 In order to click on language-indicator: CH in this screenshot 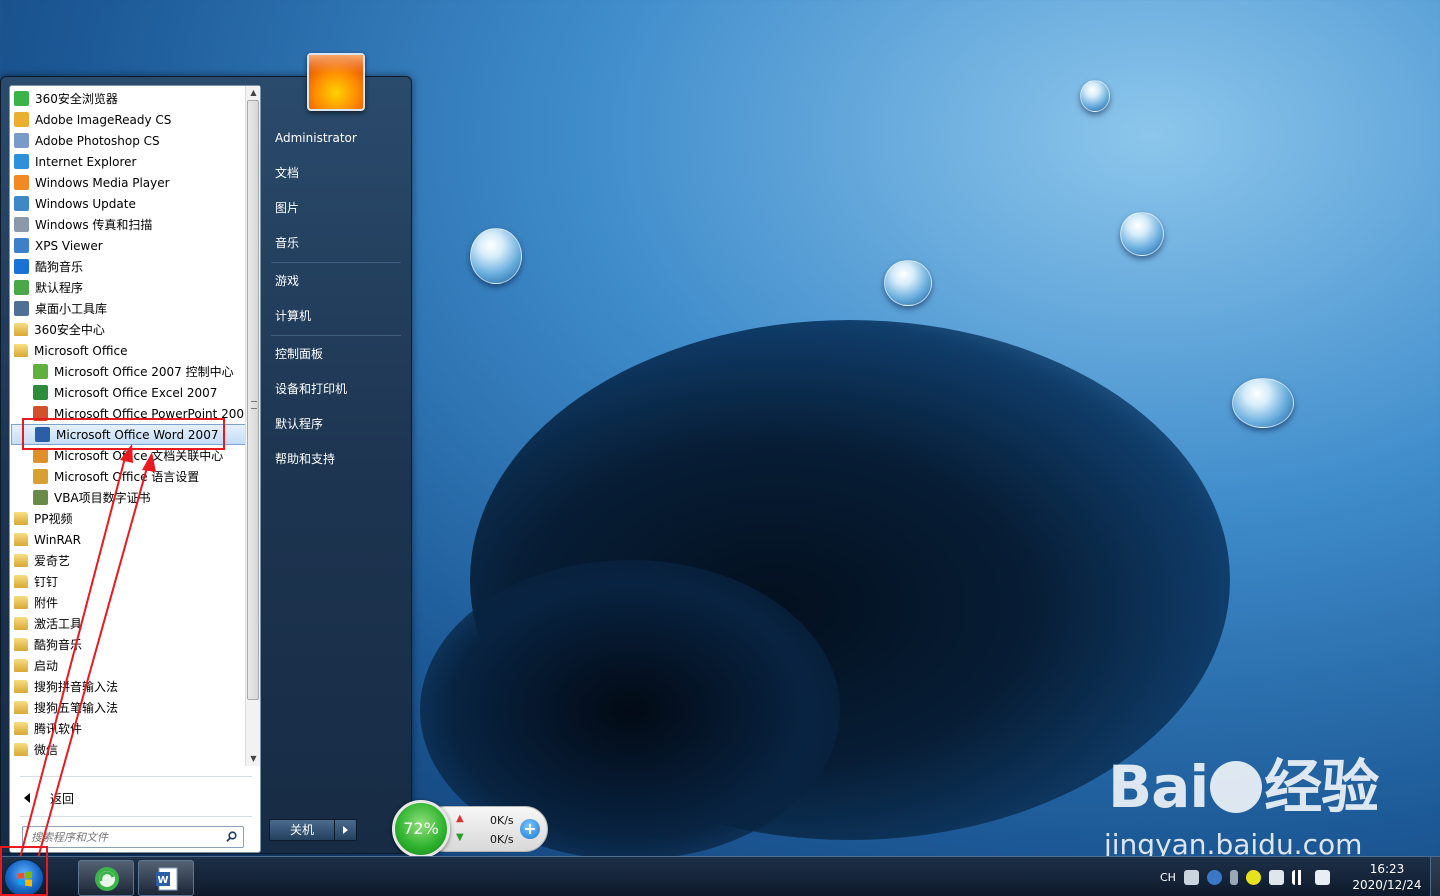, I will do `click(1168, 877)`.